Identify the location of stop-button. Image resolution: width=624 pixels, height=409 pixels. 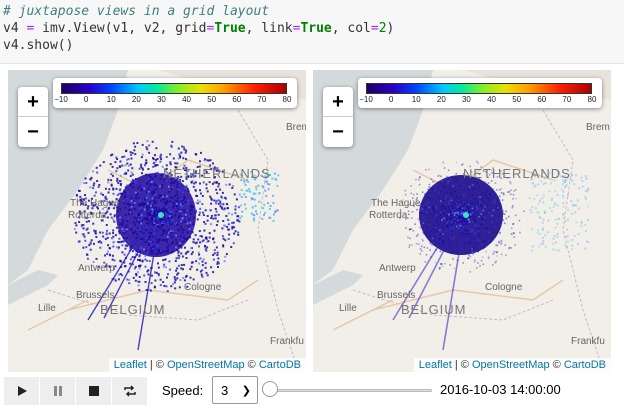
(93, 391).